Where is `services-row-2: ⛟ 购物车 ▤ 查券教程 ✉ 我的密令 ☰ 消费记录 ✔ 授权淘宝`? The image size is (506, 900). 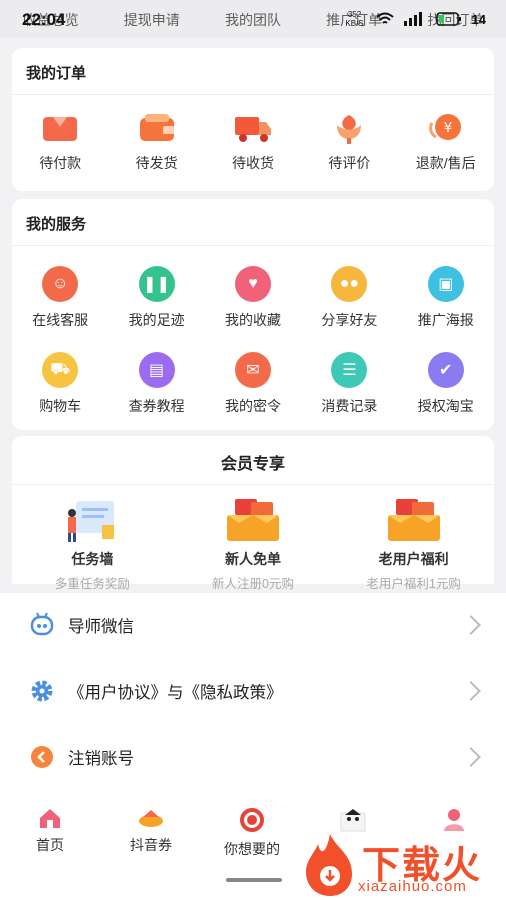
services-row-2: ⛟ 购物车 ▤ 查券教程 ✉ 我的密令 ☰ 消费记录 ✔ 授权淘宝 is located at coordinates (253, 384).